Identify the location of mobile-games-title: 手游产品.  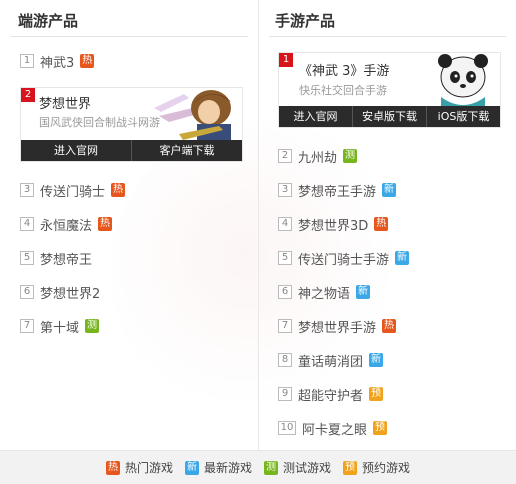
(305, 21).